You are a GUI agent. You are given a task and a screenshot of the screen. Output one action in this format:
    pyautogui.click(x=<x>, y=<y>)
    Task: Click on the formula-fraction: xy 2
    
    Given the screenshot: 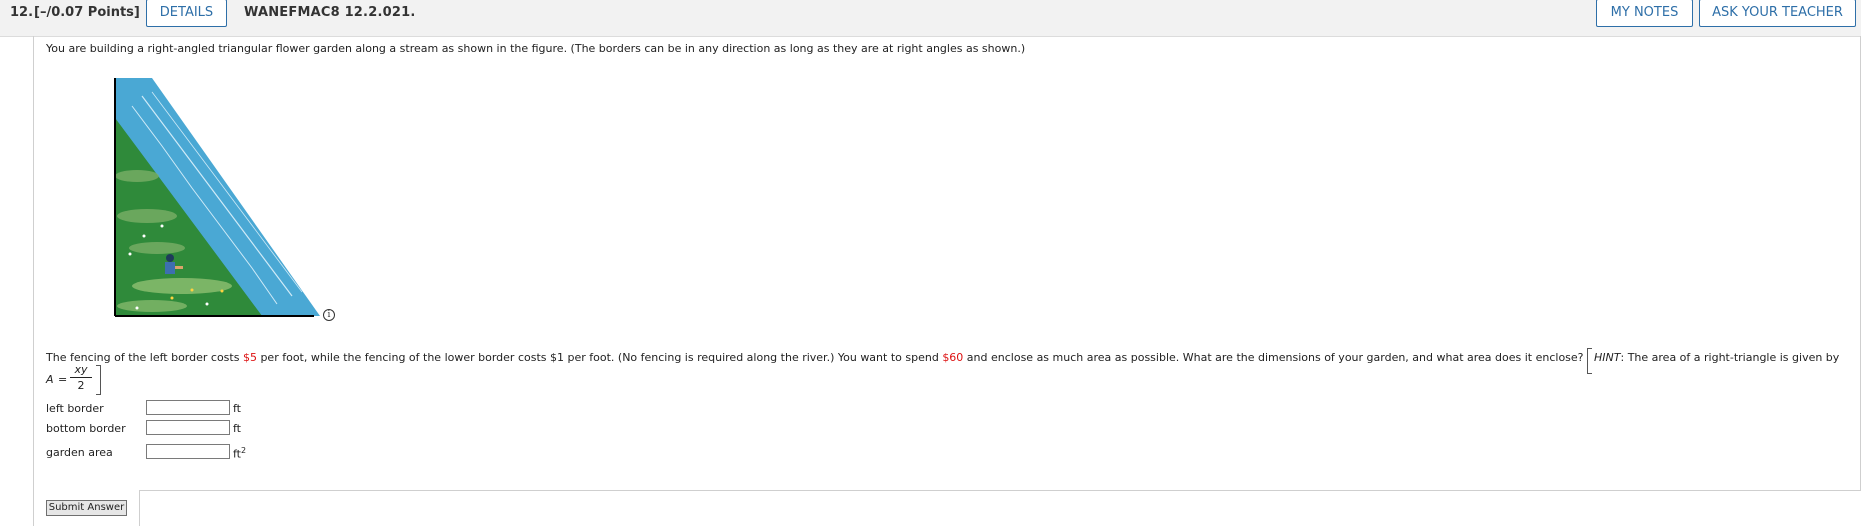 What is the action you would take?
    pyautogui.click(x=81, y=377)
    